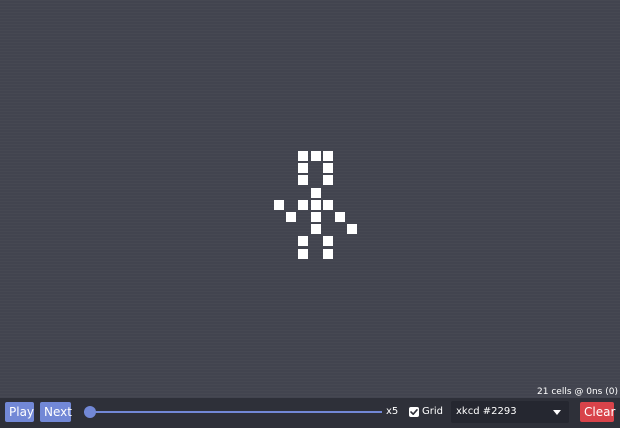 The height and width of the screenshot is (428, 620). What do you see at coordinates (486, 411) in the screenshot?
I see `preset-selected-value: xkcd #2293` at bounding box center [486, 411].